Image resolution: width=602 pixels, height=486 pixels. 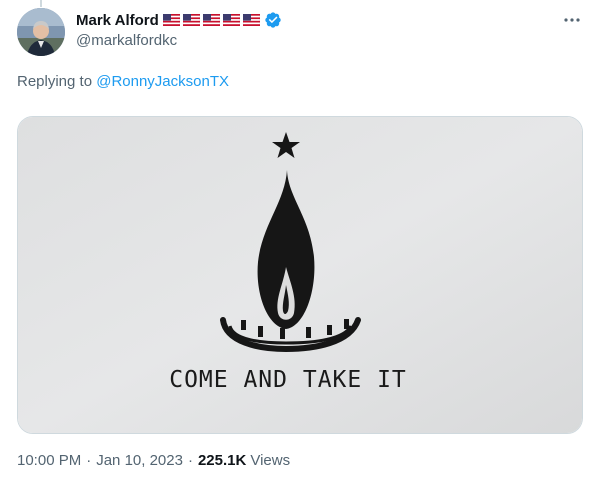 What do you see at coordinates (117, 20) in the screenshot?
I see `author-name: Mark Alford` at bounding box center [117, 20].